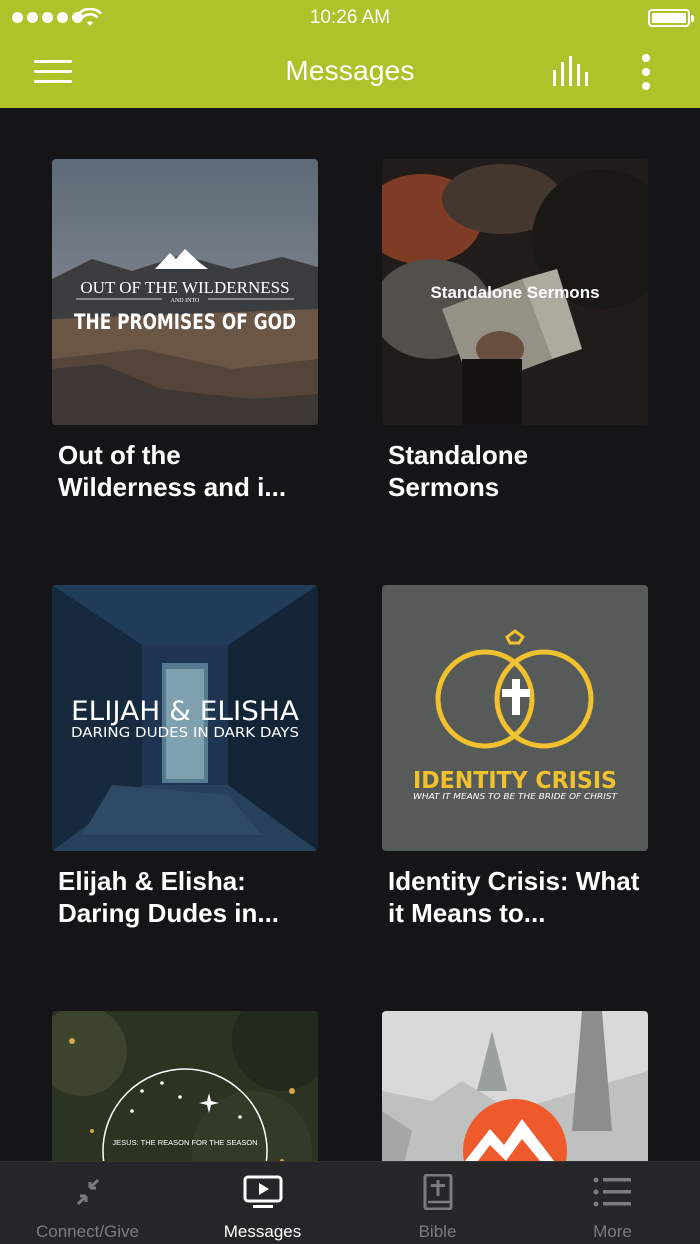  I want to click on hamburger-menu-button, so click(53, 72).